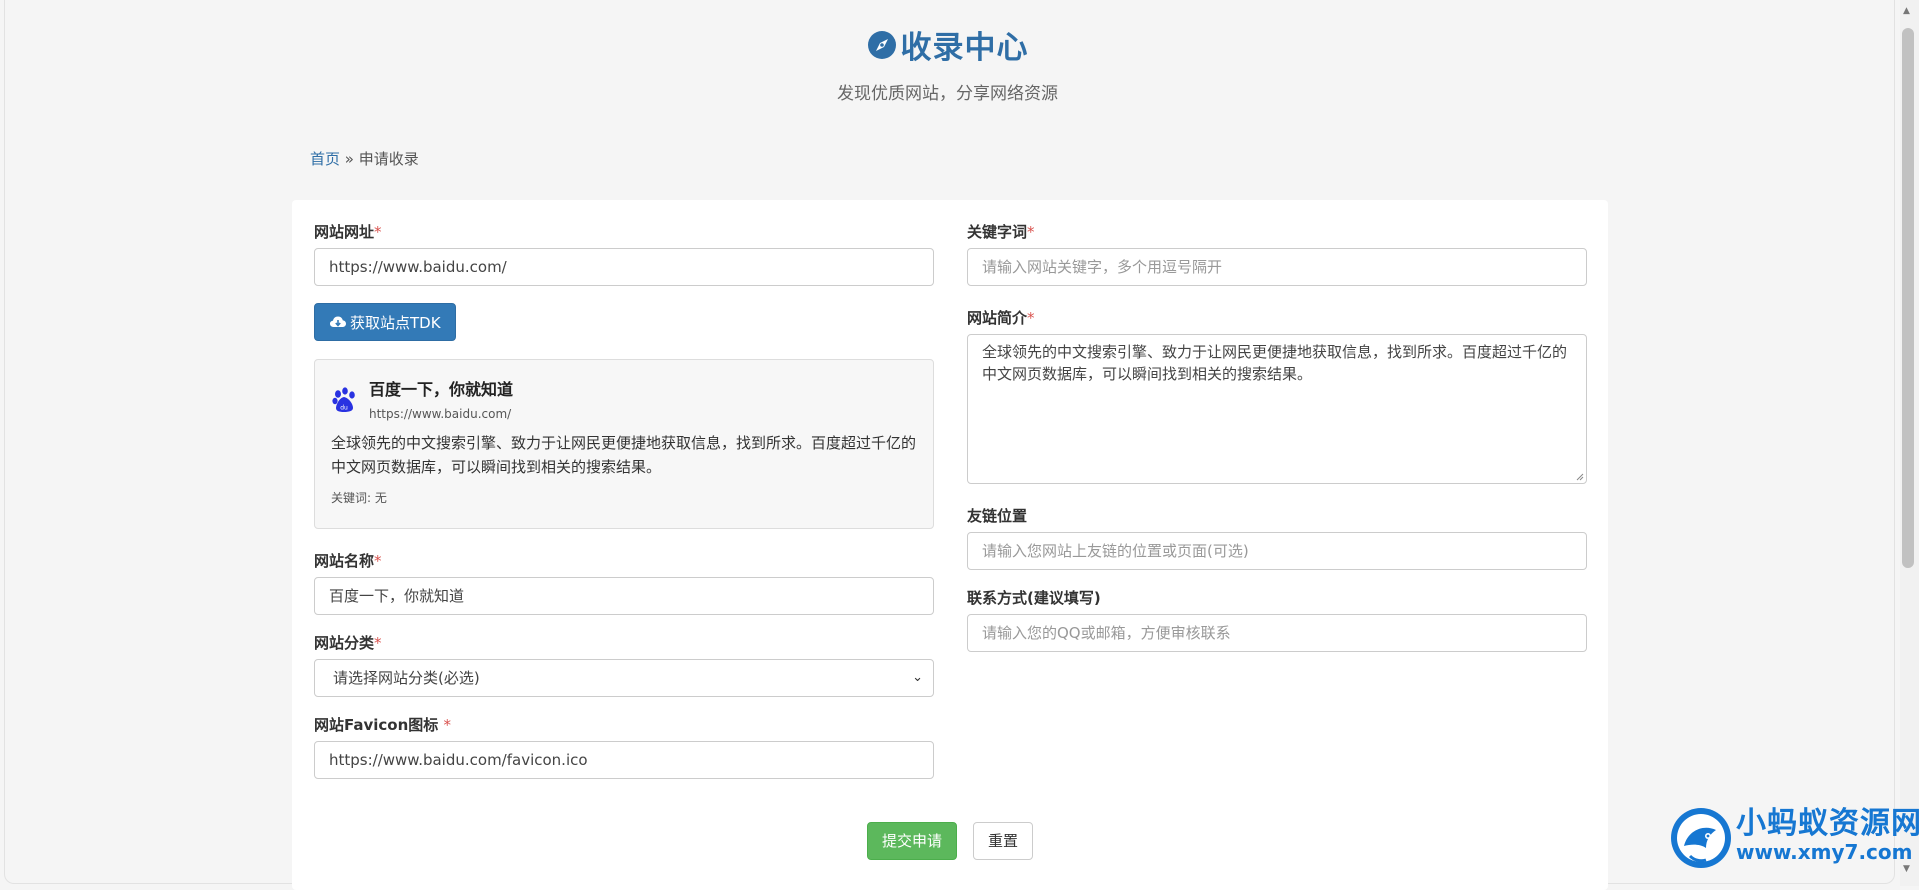  What do you see at coordinates (1277, 551) in the screenshot?
I see `link-position-input: 请输入您网站上友链的位置或页面(可选)` at bounding box center [1277, 551].